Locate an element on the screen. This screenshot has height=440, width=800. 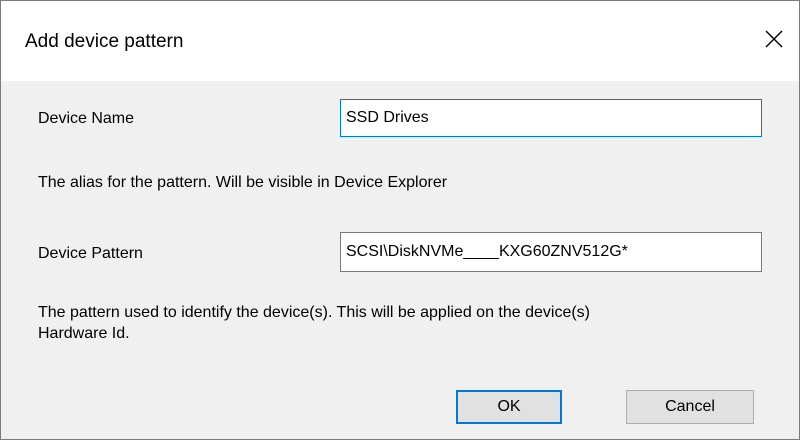
ok-button-label: OK is located at coordinates (509, 406).